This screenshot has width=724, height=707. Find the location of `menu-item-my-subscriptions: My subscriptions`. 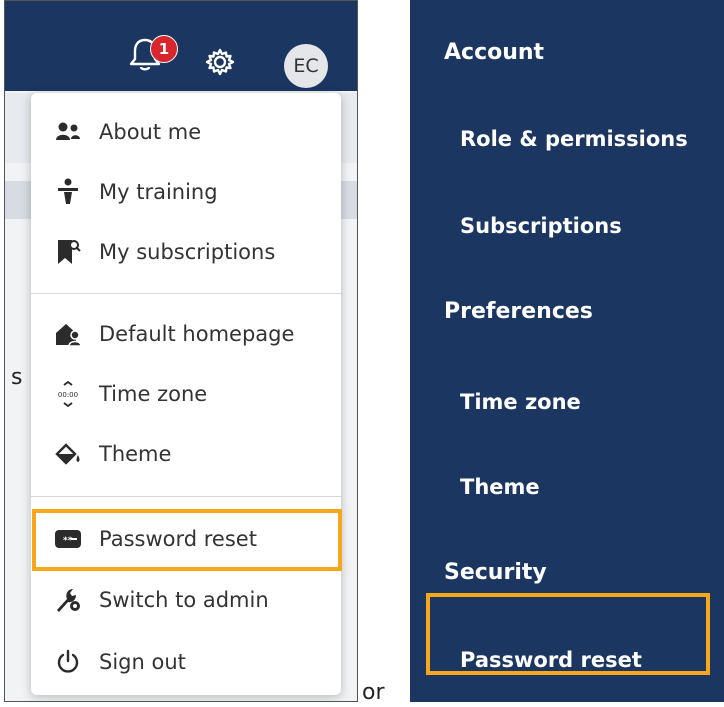

menu-item-my-subscriptions: My subscriptions is located at coordinates (186, 252).